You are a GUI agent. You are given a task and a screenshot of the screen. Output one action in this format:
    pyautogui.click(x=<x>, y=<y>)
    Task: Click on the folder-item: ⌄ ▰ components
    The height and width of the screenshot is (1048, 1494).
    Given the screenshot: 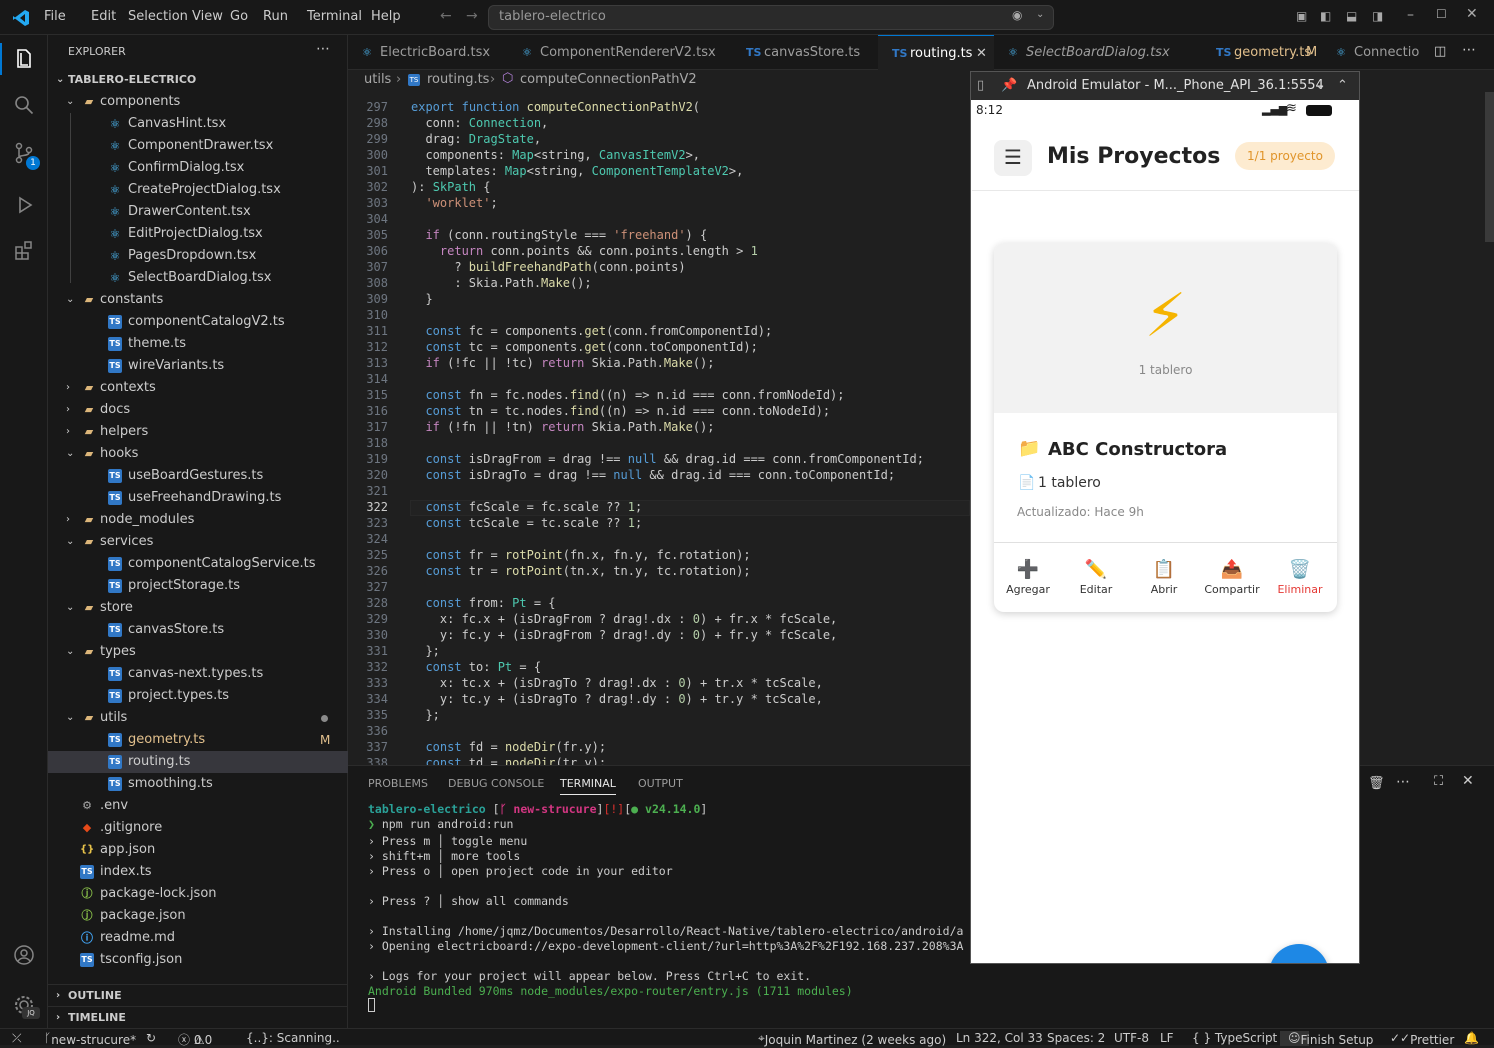 What is the action you would take?
    pyautogui.click(x=198, y=102)
    